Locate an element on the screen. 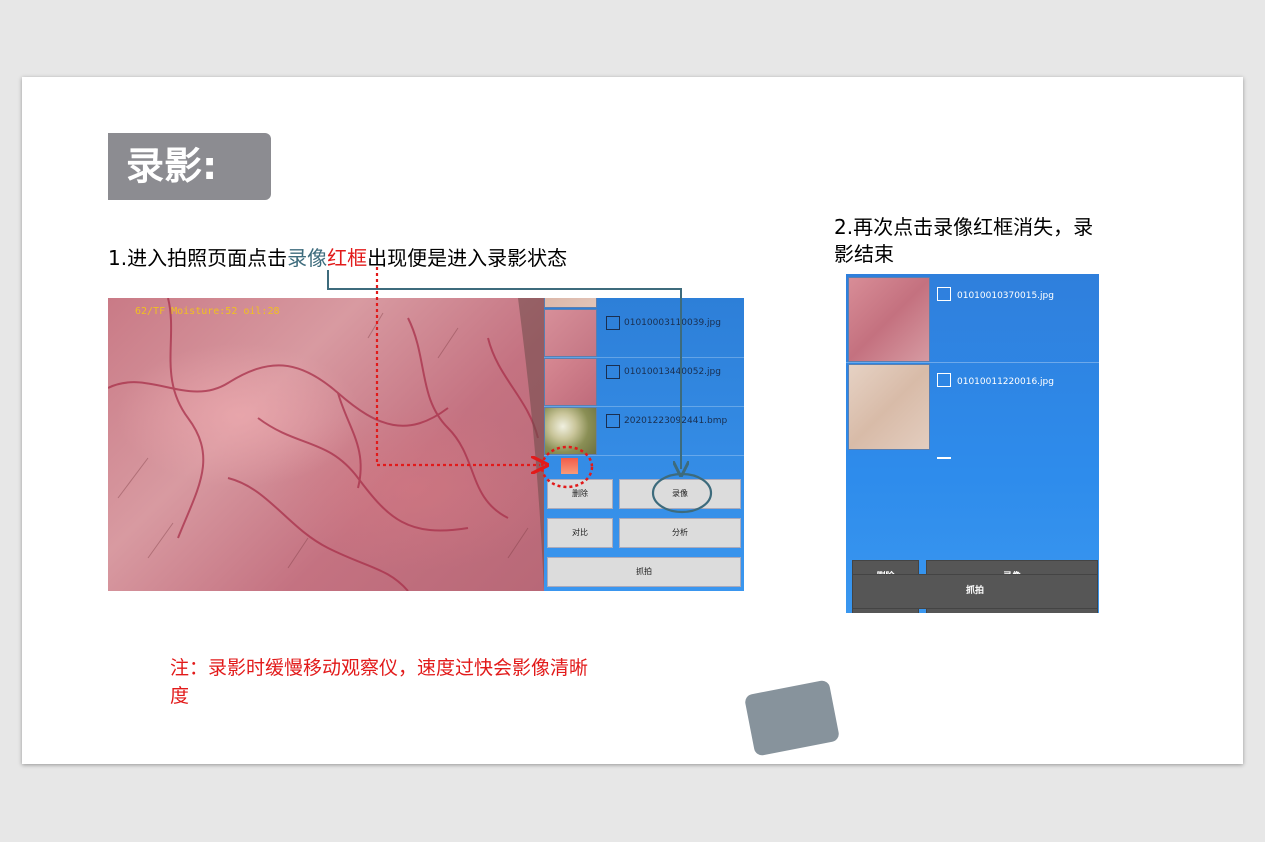 Image resolution: width=1265 pixels, height=842 pixels. note-text: 注：录影时缓慢移动观察仪，速度过快会影像清晰度 is located at coordinates (379, 682).